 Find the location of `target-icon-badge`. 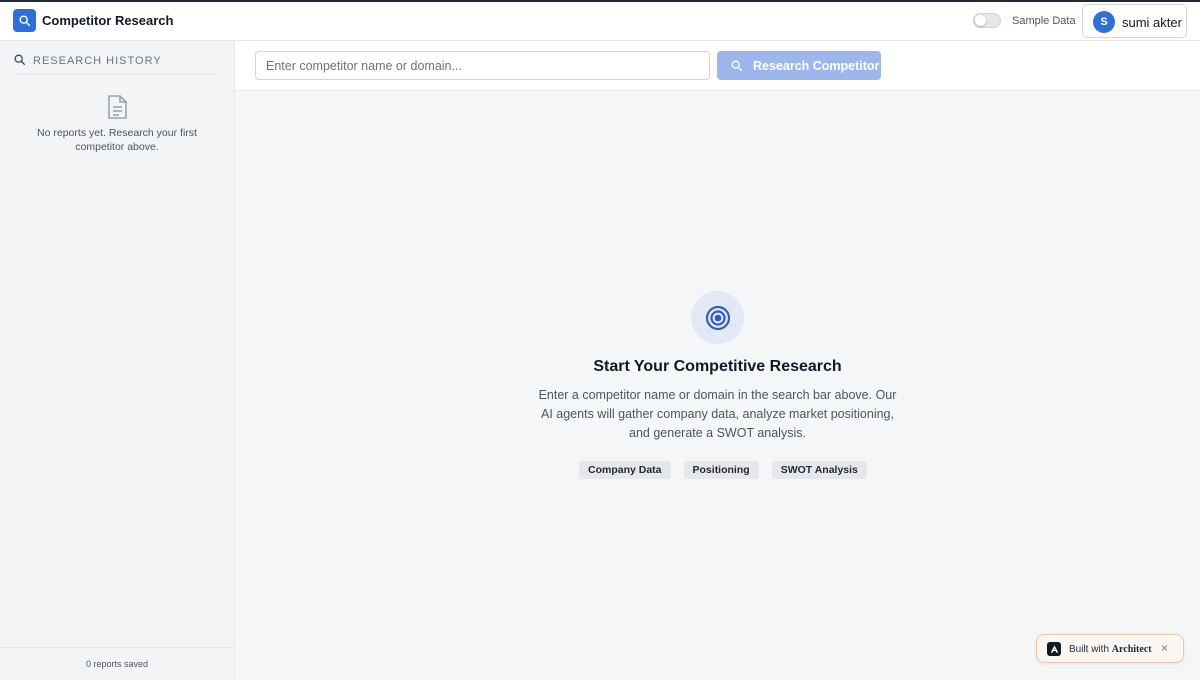

target-icon-badge is located at coordinates (717, 317).